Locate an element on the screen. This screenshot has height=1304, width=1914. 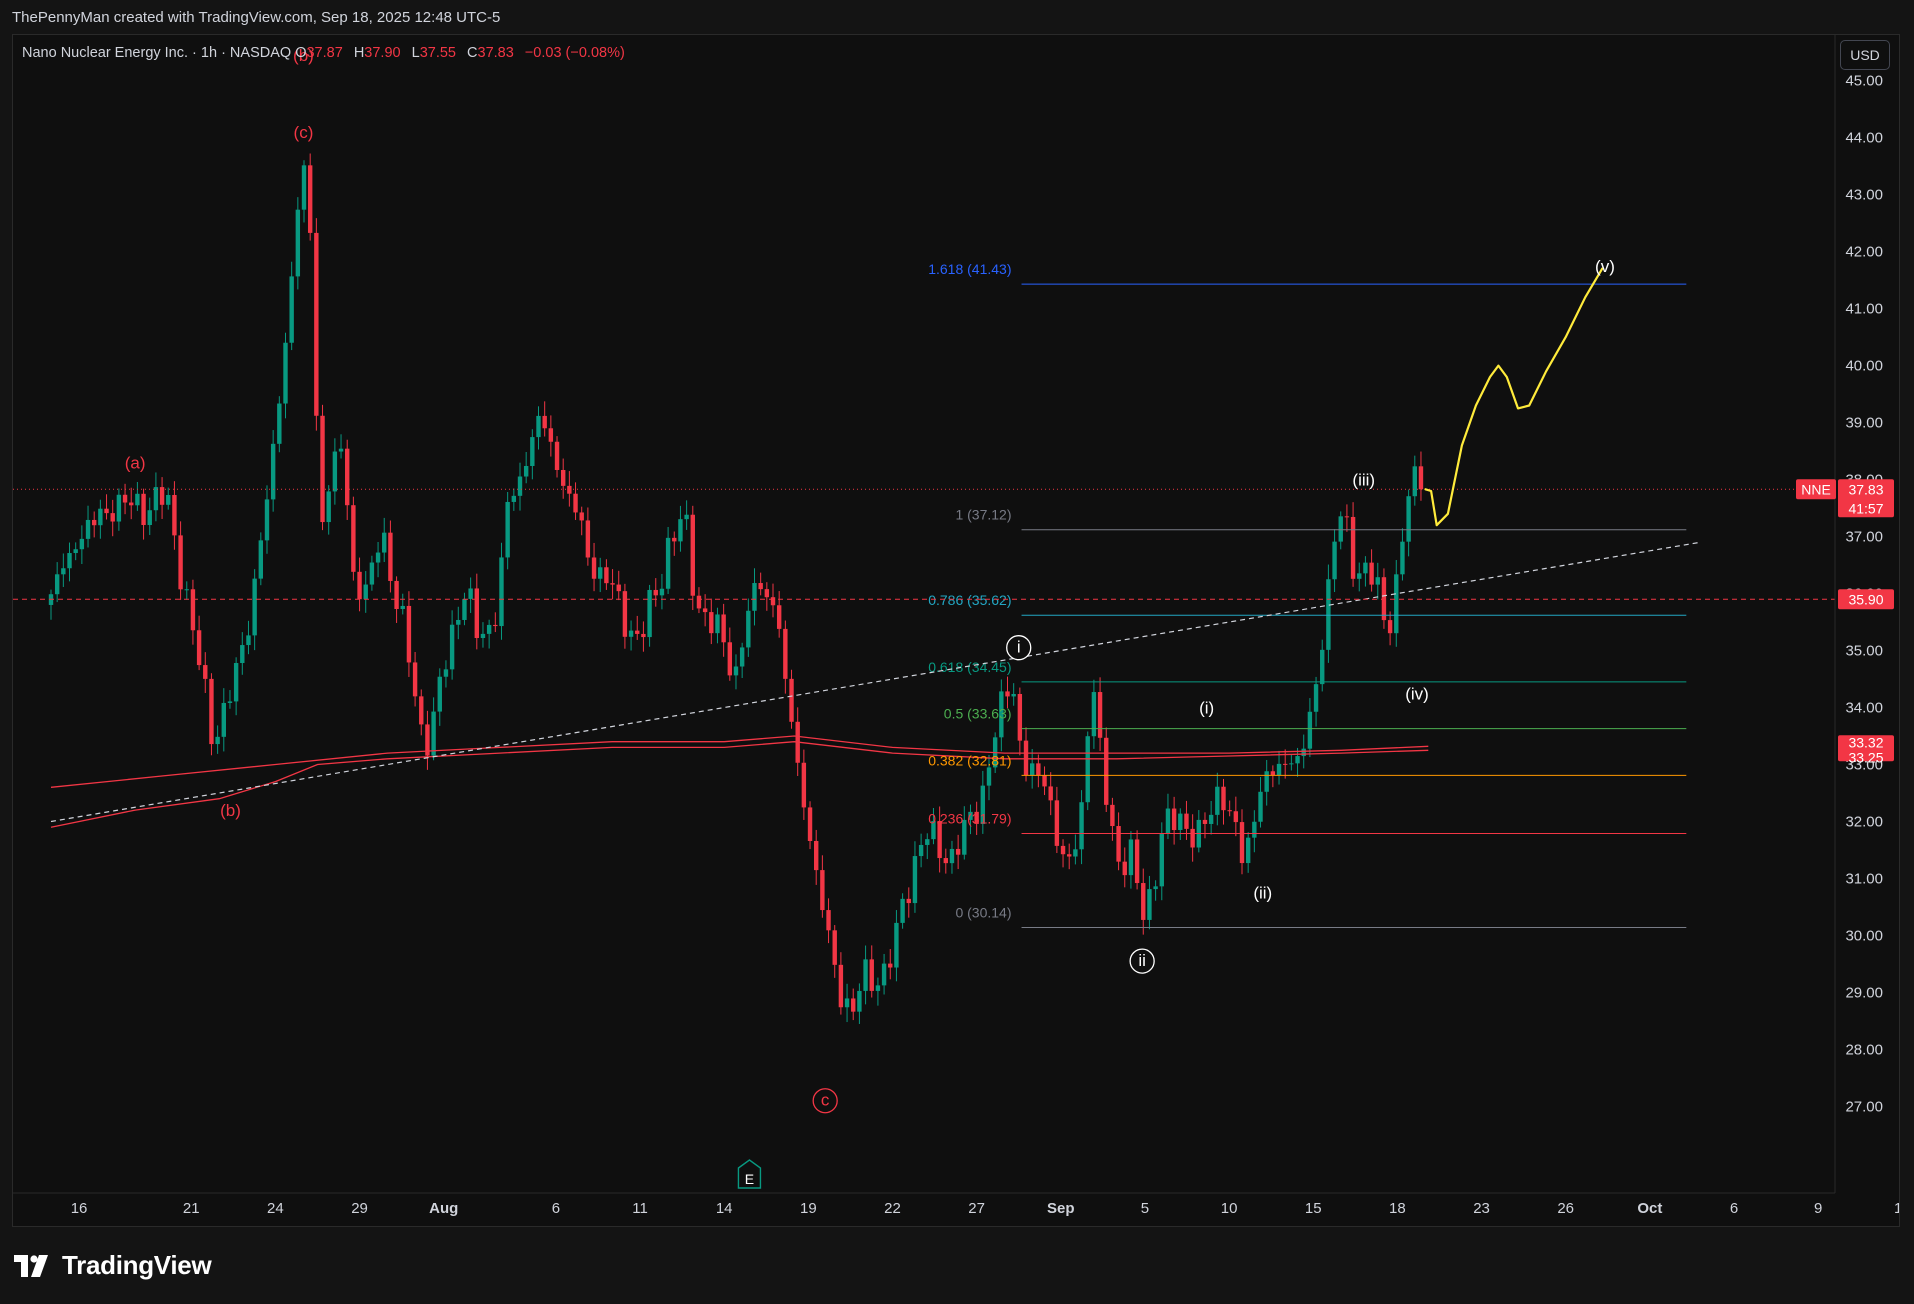
wave-label: i is located at coordinates (1019, 647).